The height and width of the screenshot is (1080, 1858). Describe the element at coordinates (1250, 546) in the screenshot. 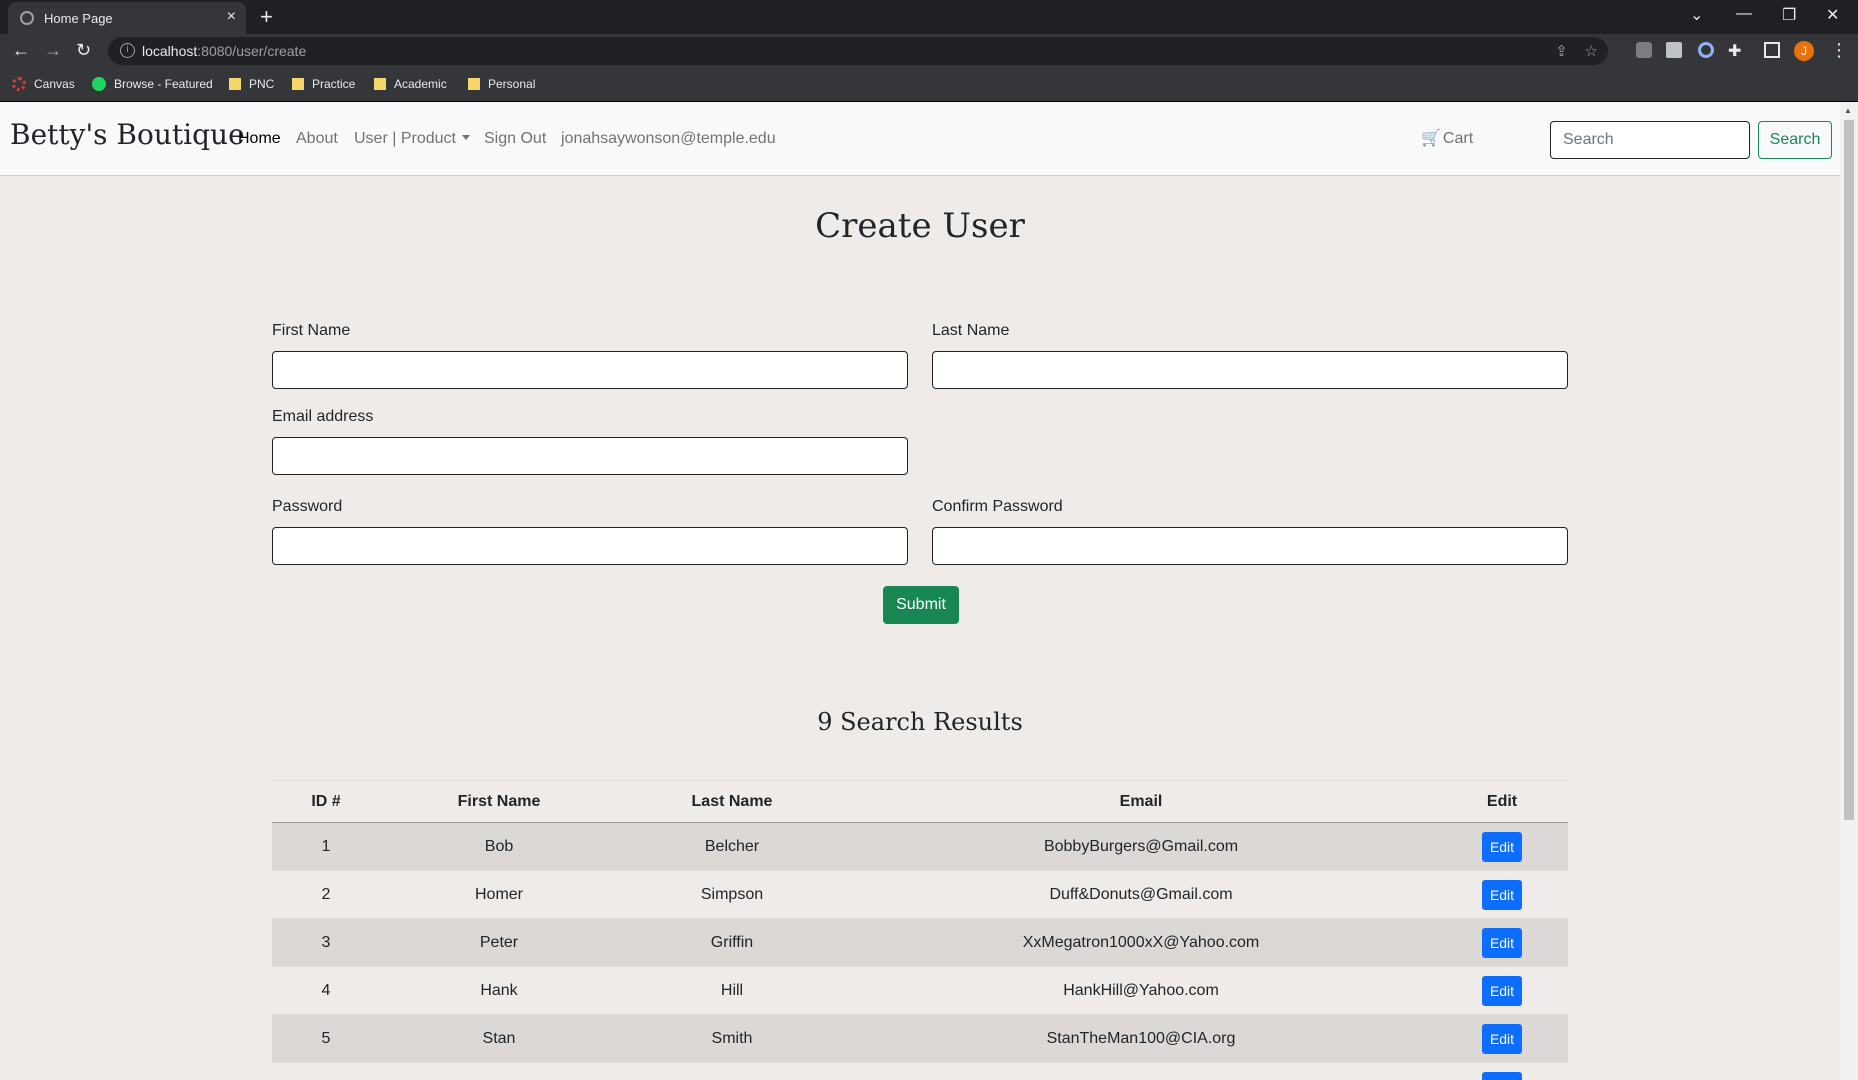

I see `confirm-password-input` at that location.